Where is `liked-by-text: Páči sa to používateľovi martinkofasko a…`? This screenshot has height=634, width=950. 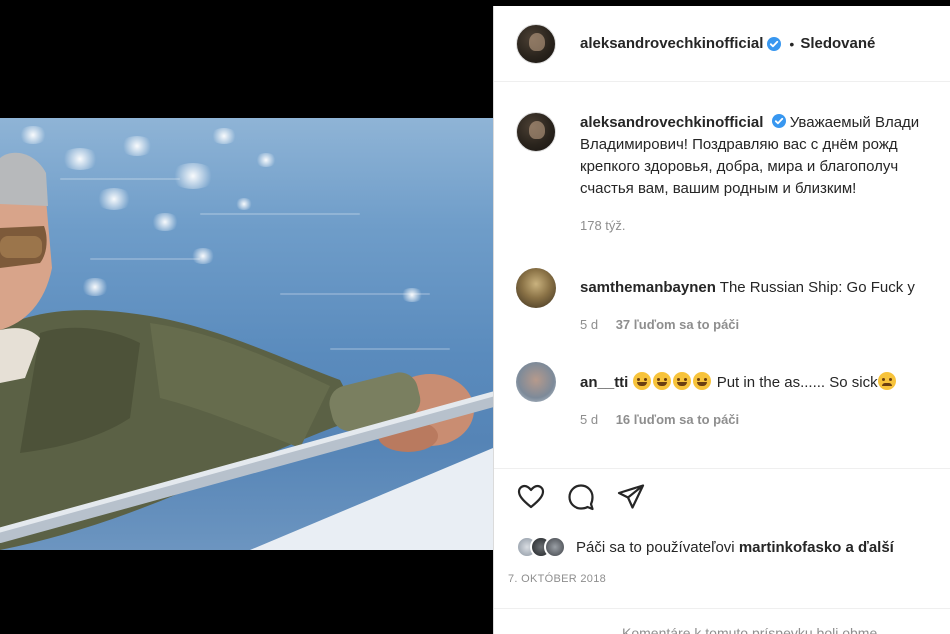
liked-by-text: Páči sa to používateľovi martinkofasko a… is located at coordinates (735, 547).